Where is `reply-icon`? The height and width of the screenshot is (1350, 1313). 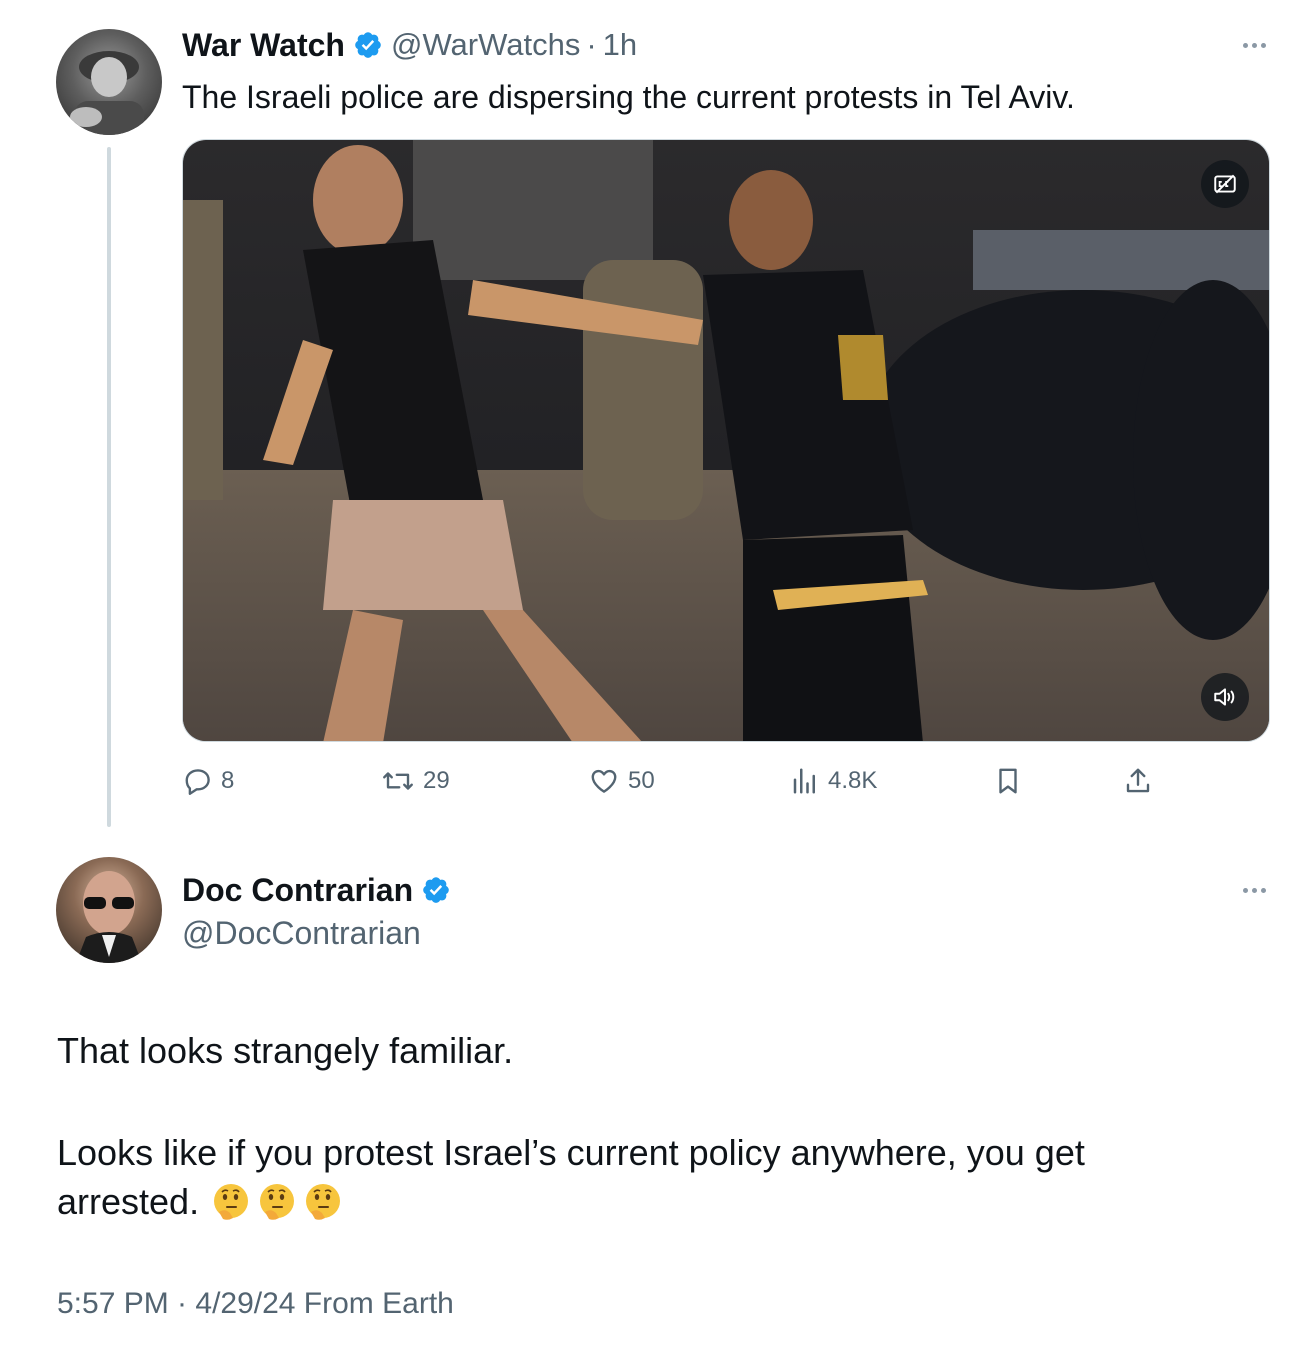
reply-icon is located at coordinates (197, 782).